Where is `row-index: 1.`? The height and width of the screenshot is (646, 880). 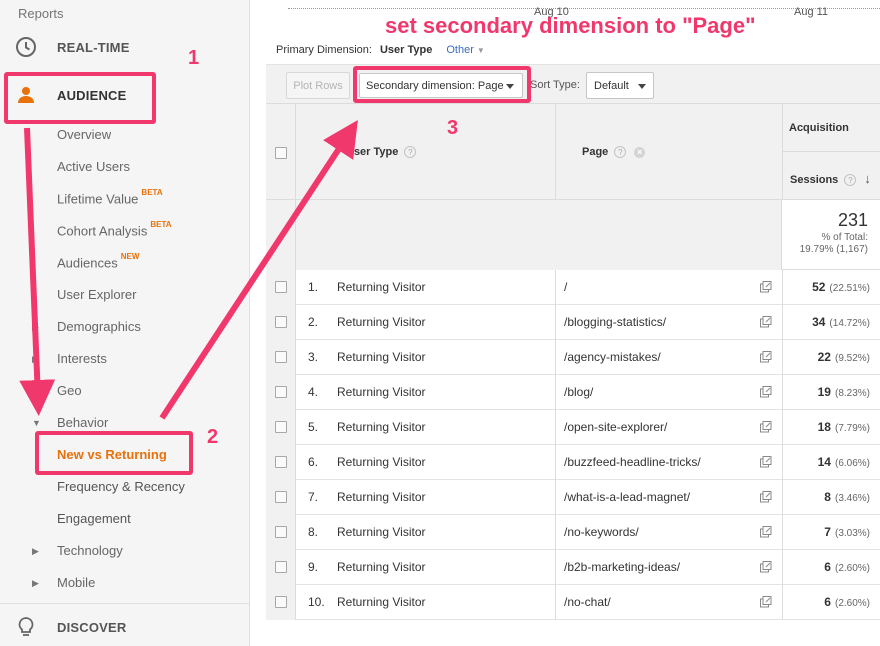
row-index: 1. is located at coordinates (313, 287).